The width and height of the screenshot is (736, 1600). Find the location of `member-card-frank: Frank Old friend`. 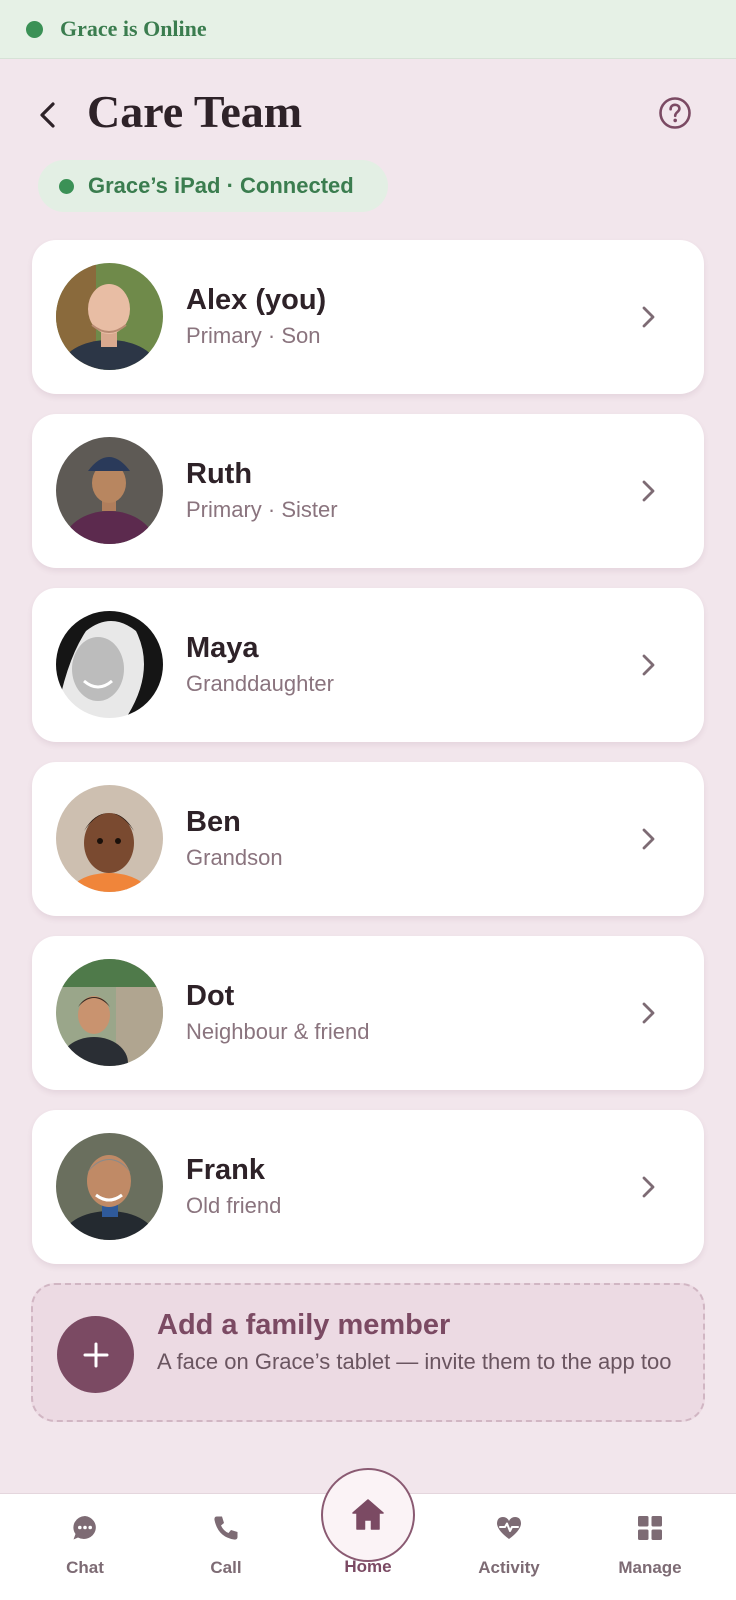

member-card-frank: Frank Old friend is located at coordinates (368, 1187).